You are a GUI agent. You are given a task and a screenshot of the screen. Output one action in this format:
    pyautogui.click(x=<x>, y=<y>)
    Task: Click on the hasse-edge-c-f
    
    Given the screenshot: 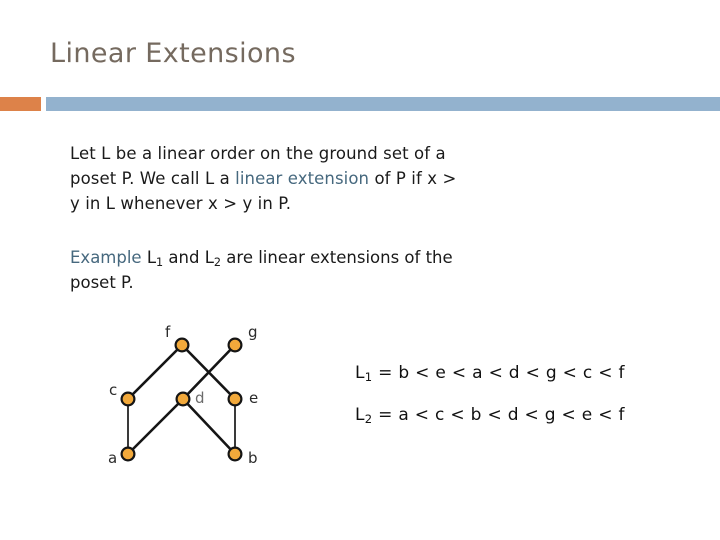 What is the action you would take?
    pyautogui.click(x=155, y=372)
    